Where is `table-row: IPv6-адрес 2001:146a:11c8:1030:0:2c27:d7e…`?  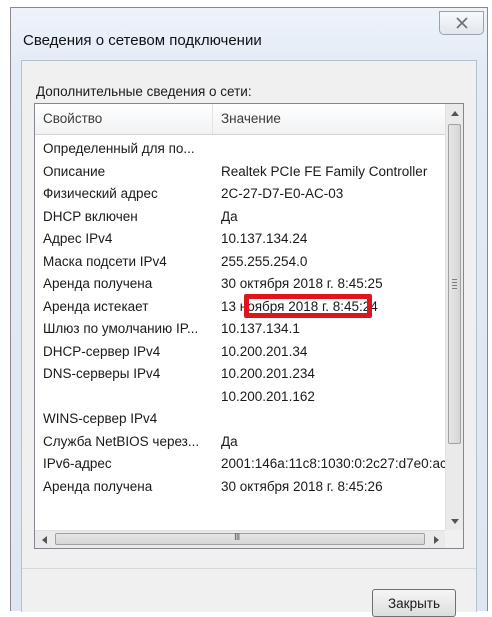 table-row: IPv6-адрес 2001:146a:11c8:1030:0:2c27:d7e… is located at coordinates (240, 464).